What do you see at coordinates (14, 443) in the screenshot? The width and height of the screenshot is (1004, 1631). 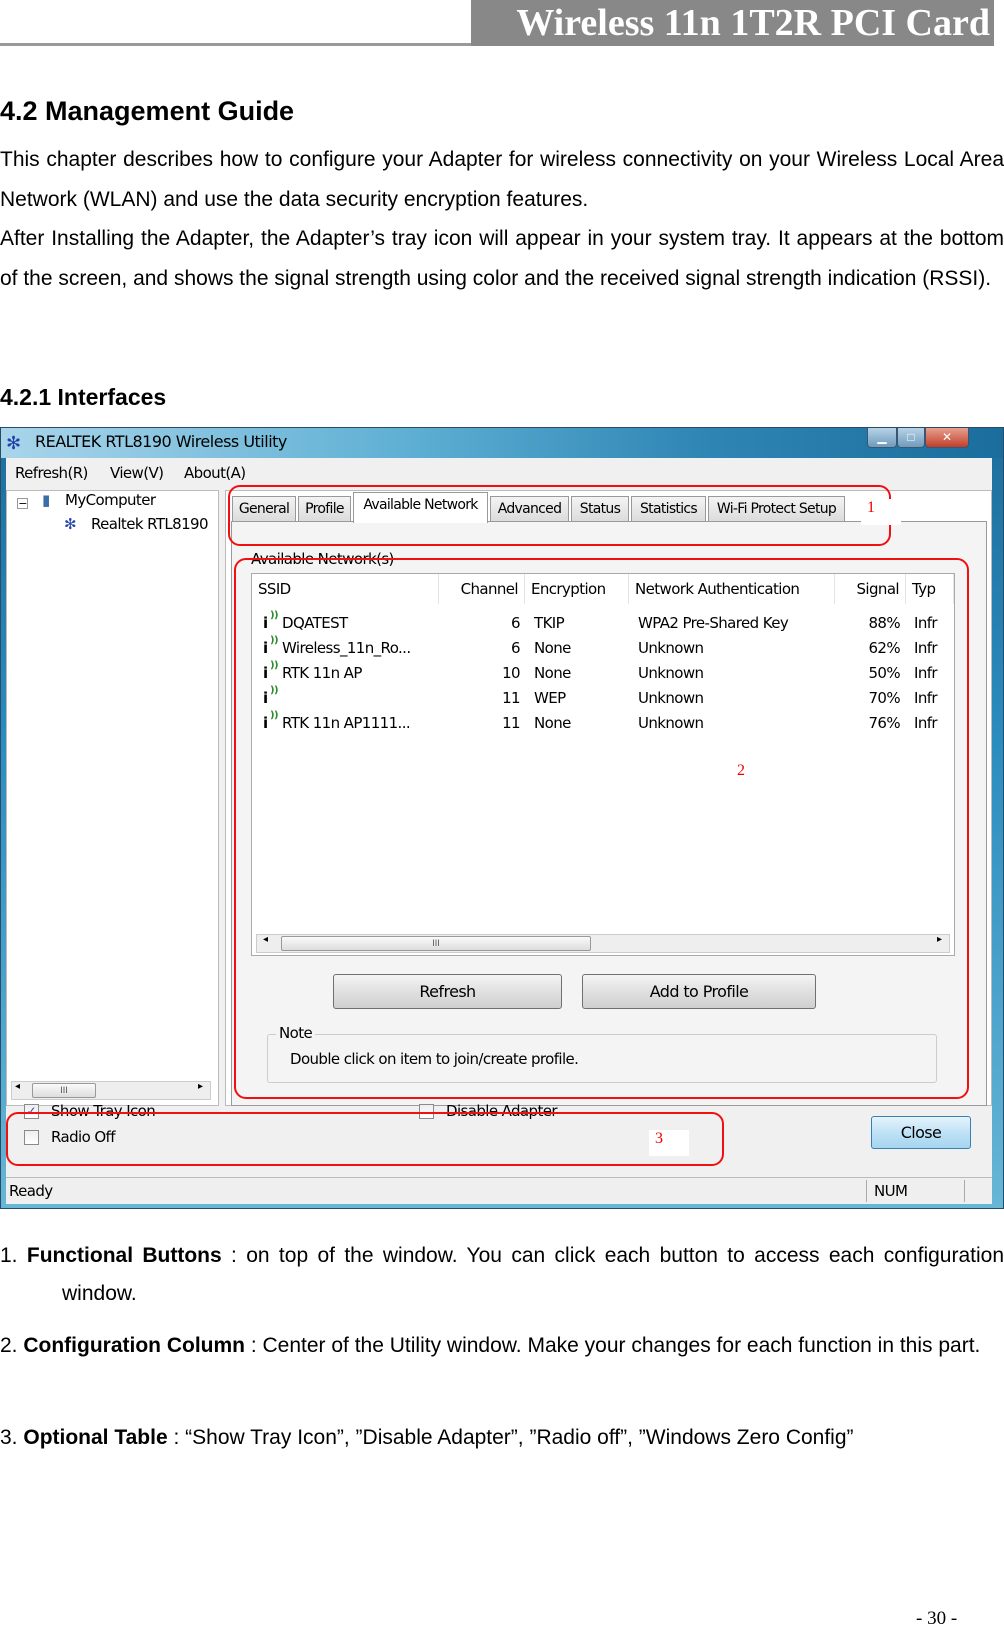 I see `realtek-app-icon: ✻` at bounding box center [14, 443].